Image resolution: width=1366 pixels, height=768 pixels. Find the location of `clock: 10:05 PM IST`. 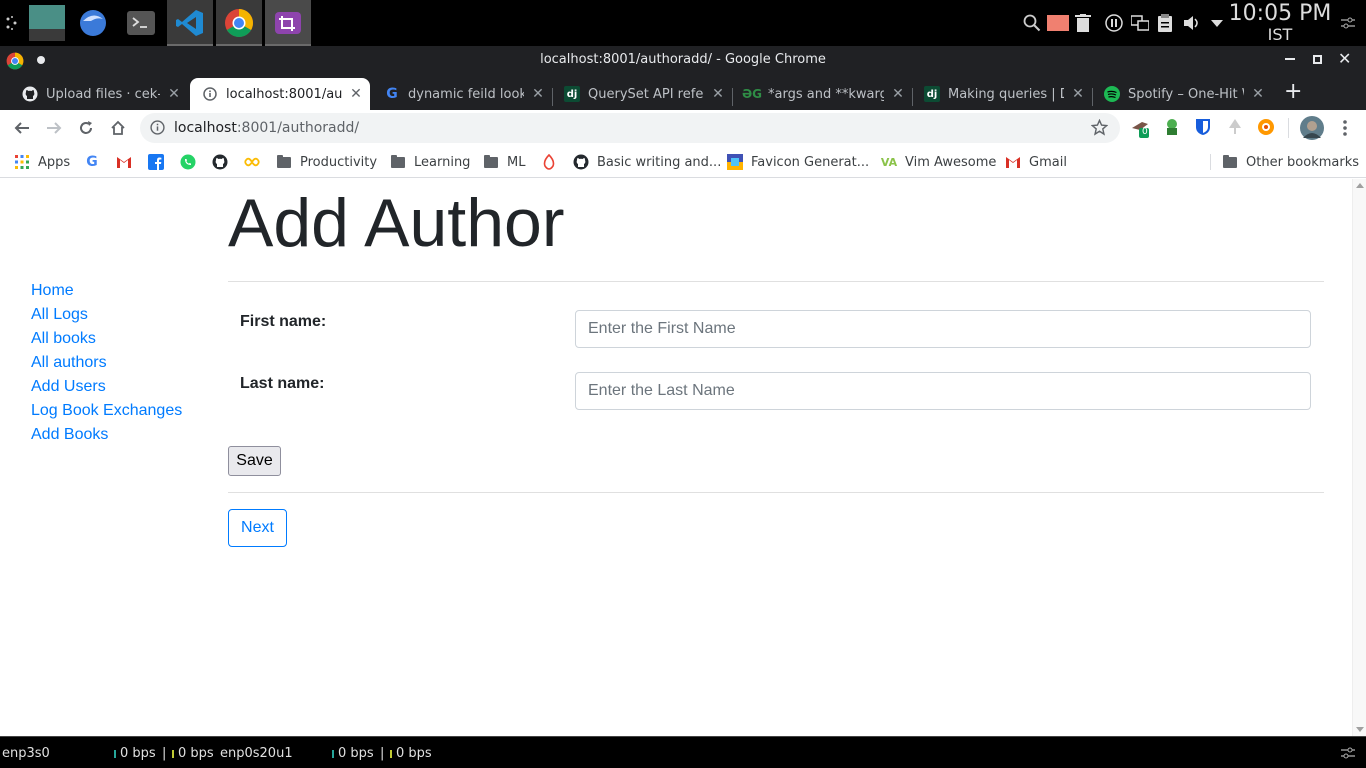

clock: 10:05 PM IST is located at coordinates (1280, 23).